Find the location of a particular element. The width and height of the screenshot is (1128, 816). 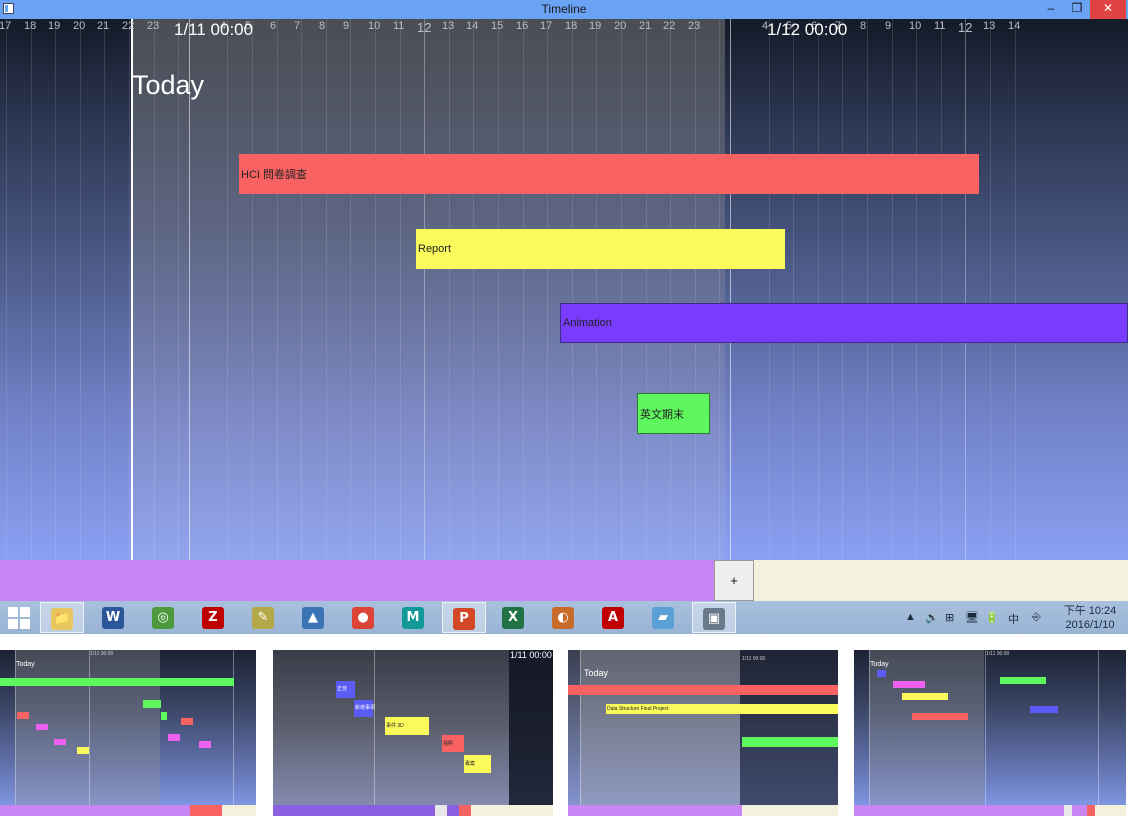

battery-icon: 🔋 is located at coordinates (992, 617).